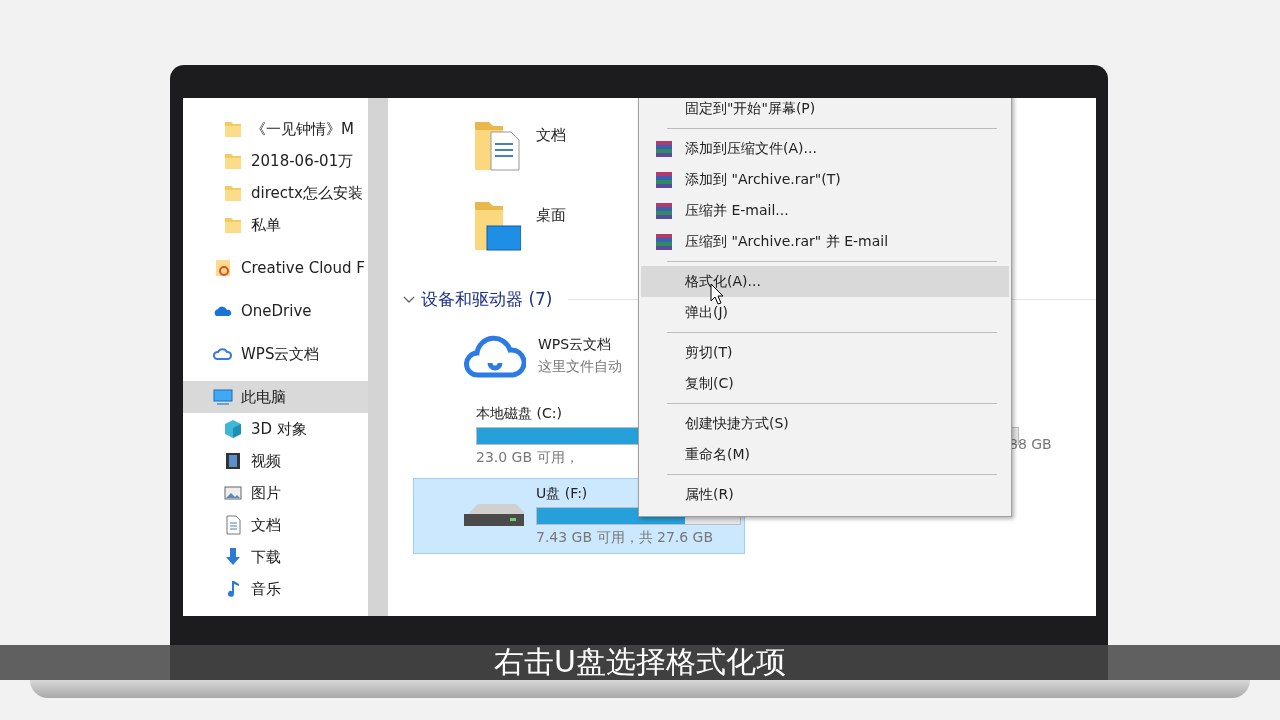 The image size is (1280, 720). Describe the element at coordinates (580, 367) in the screenshot. I see `drive-description: 这里文件自动` at that location.